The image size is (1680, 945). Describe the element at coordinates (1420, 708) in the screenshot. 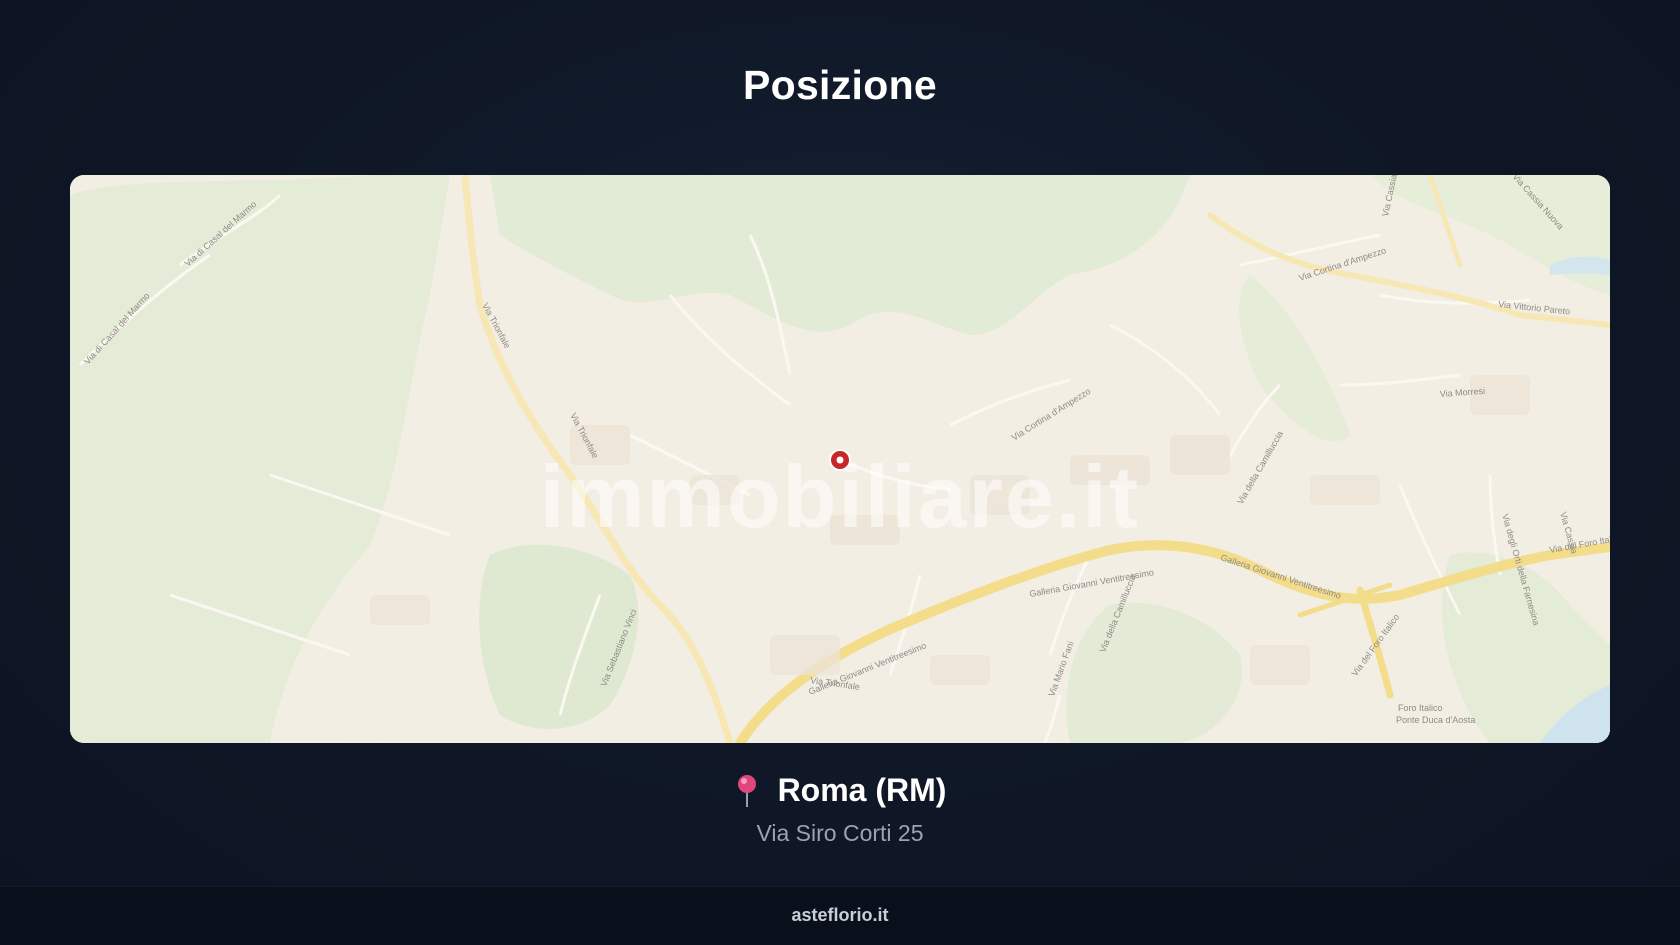

I see `street-label: Foro Italico` at that location.